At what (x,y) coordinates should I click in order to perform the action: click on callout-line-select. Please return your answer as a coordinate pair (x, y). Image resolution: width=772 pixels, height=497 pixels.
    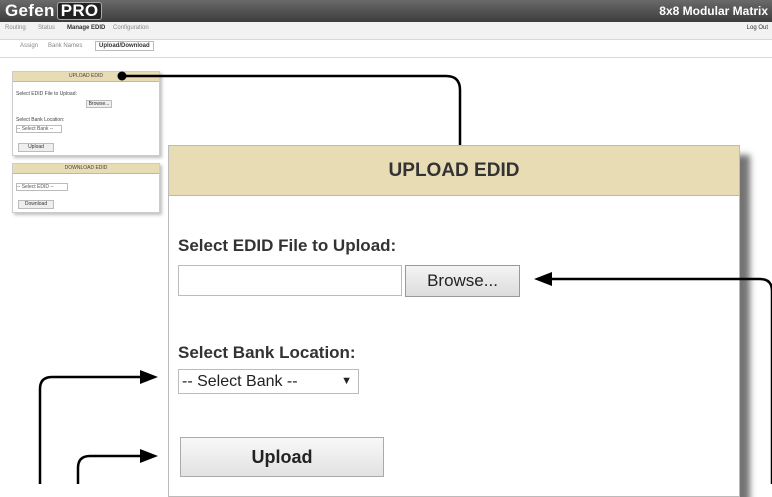
    Looking at the image, I should click on (89, 429).